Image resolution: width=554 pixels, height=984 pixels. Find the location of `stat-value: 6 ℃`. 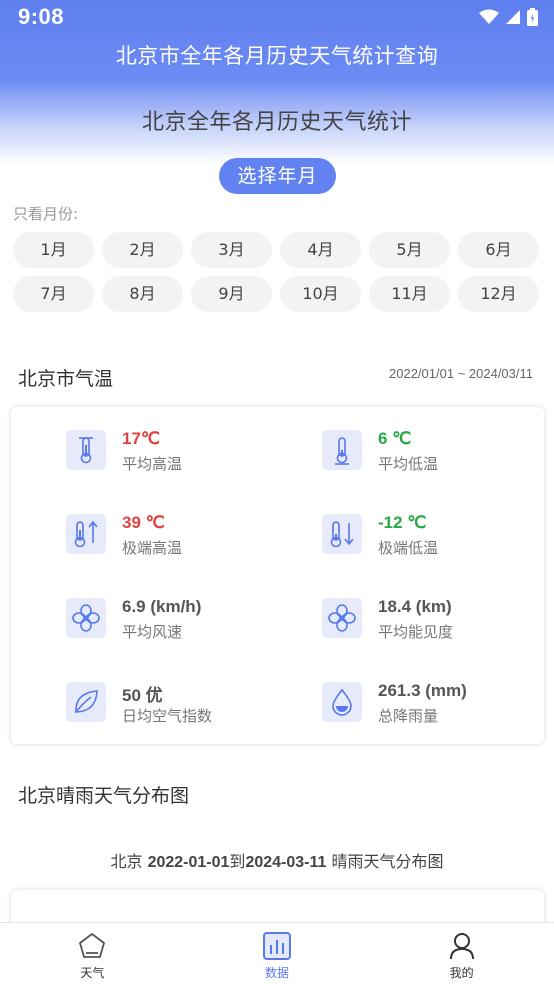

stat-value: 6 ℃ is located at coordinates (395, 438).